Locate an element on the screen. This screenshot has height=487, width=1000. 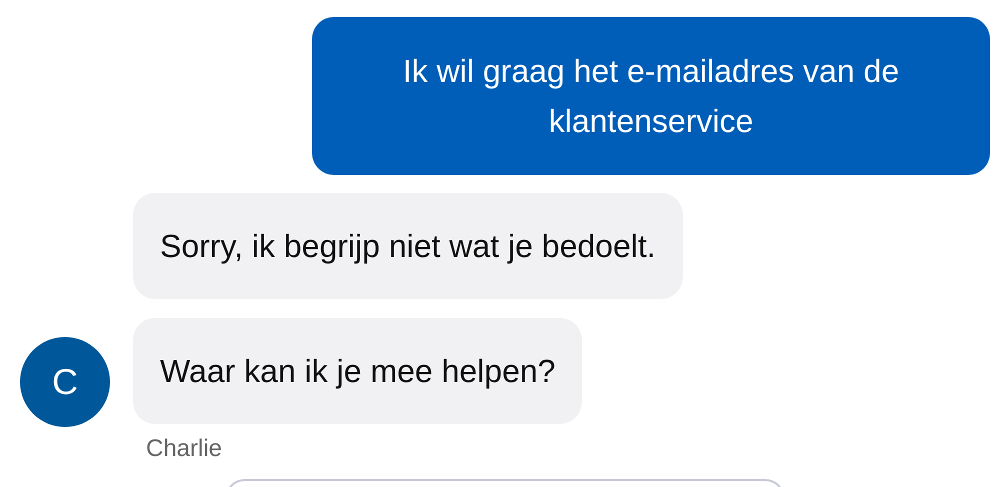
sender-name: Charlie is located at coordinates (184, 449).